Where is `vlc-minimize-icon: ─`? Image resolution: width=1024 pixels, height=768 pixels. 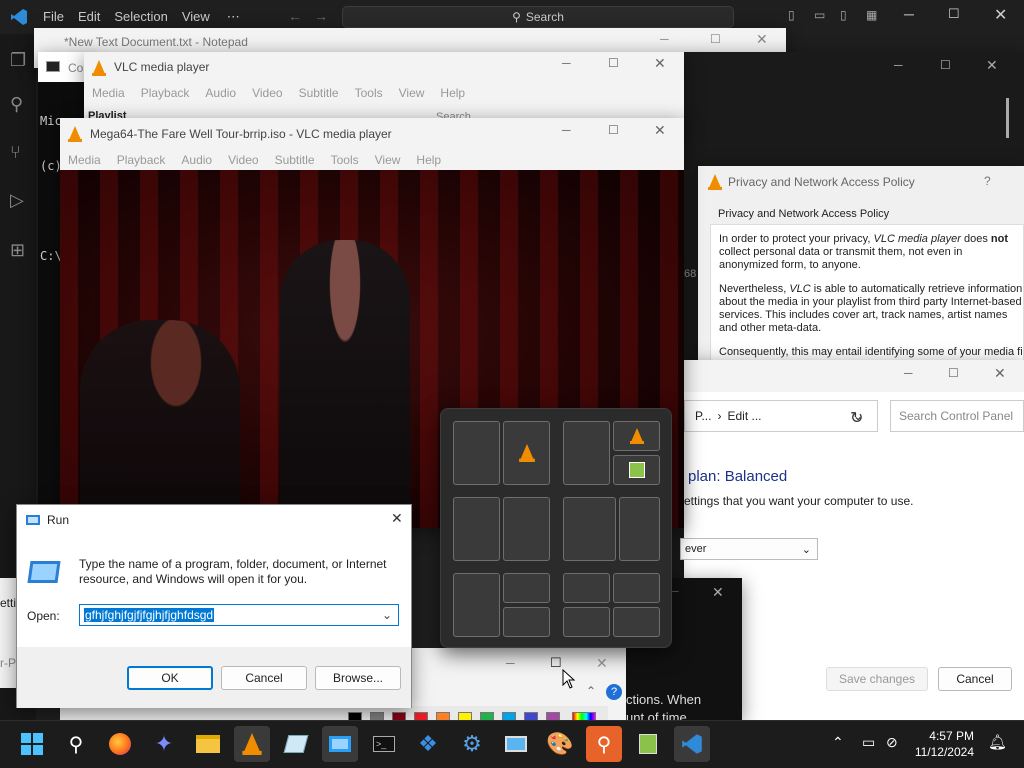 vlc-minimize-icon: ─ is located at coordinates (566, 130).